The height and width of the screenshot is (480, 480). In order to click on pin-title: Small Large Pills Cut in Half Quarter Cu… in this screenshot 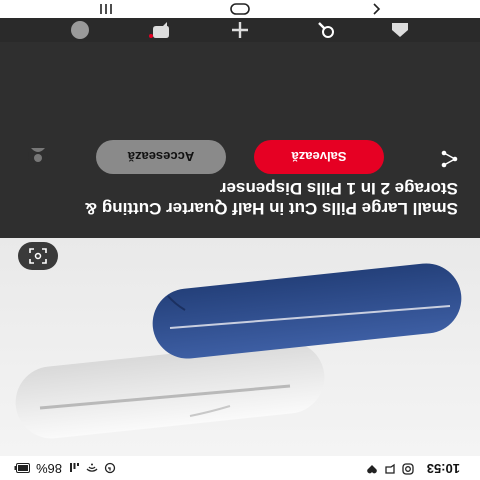, I will do `click(271, 198)`.